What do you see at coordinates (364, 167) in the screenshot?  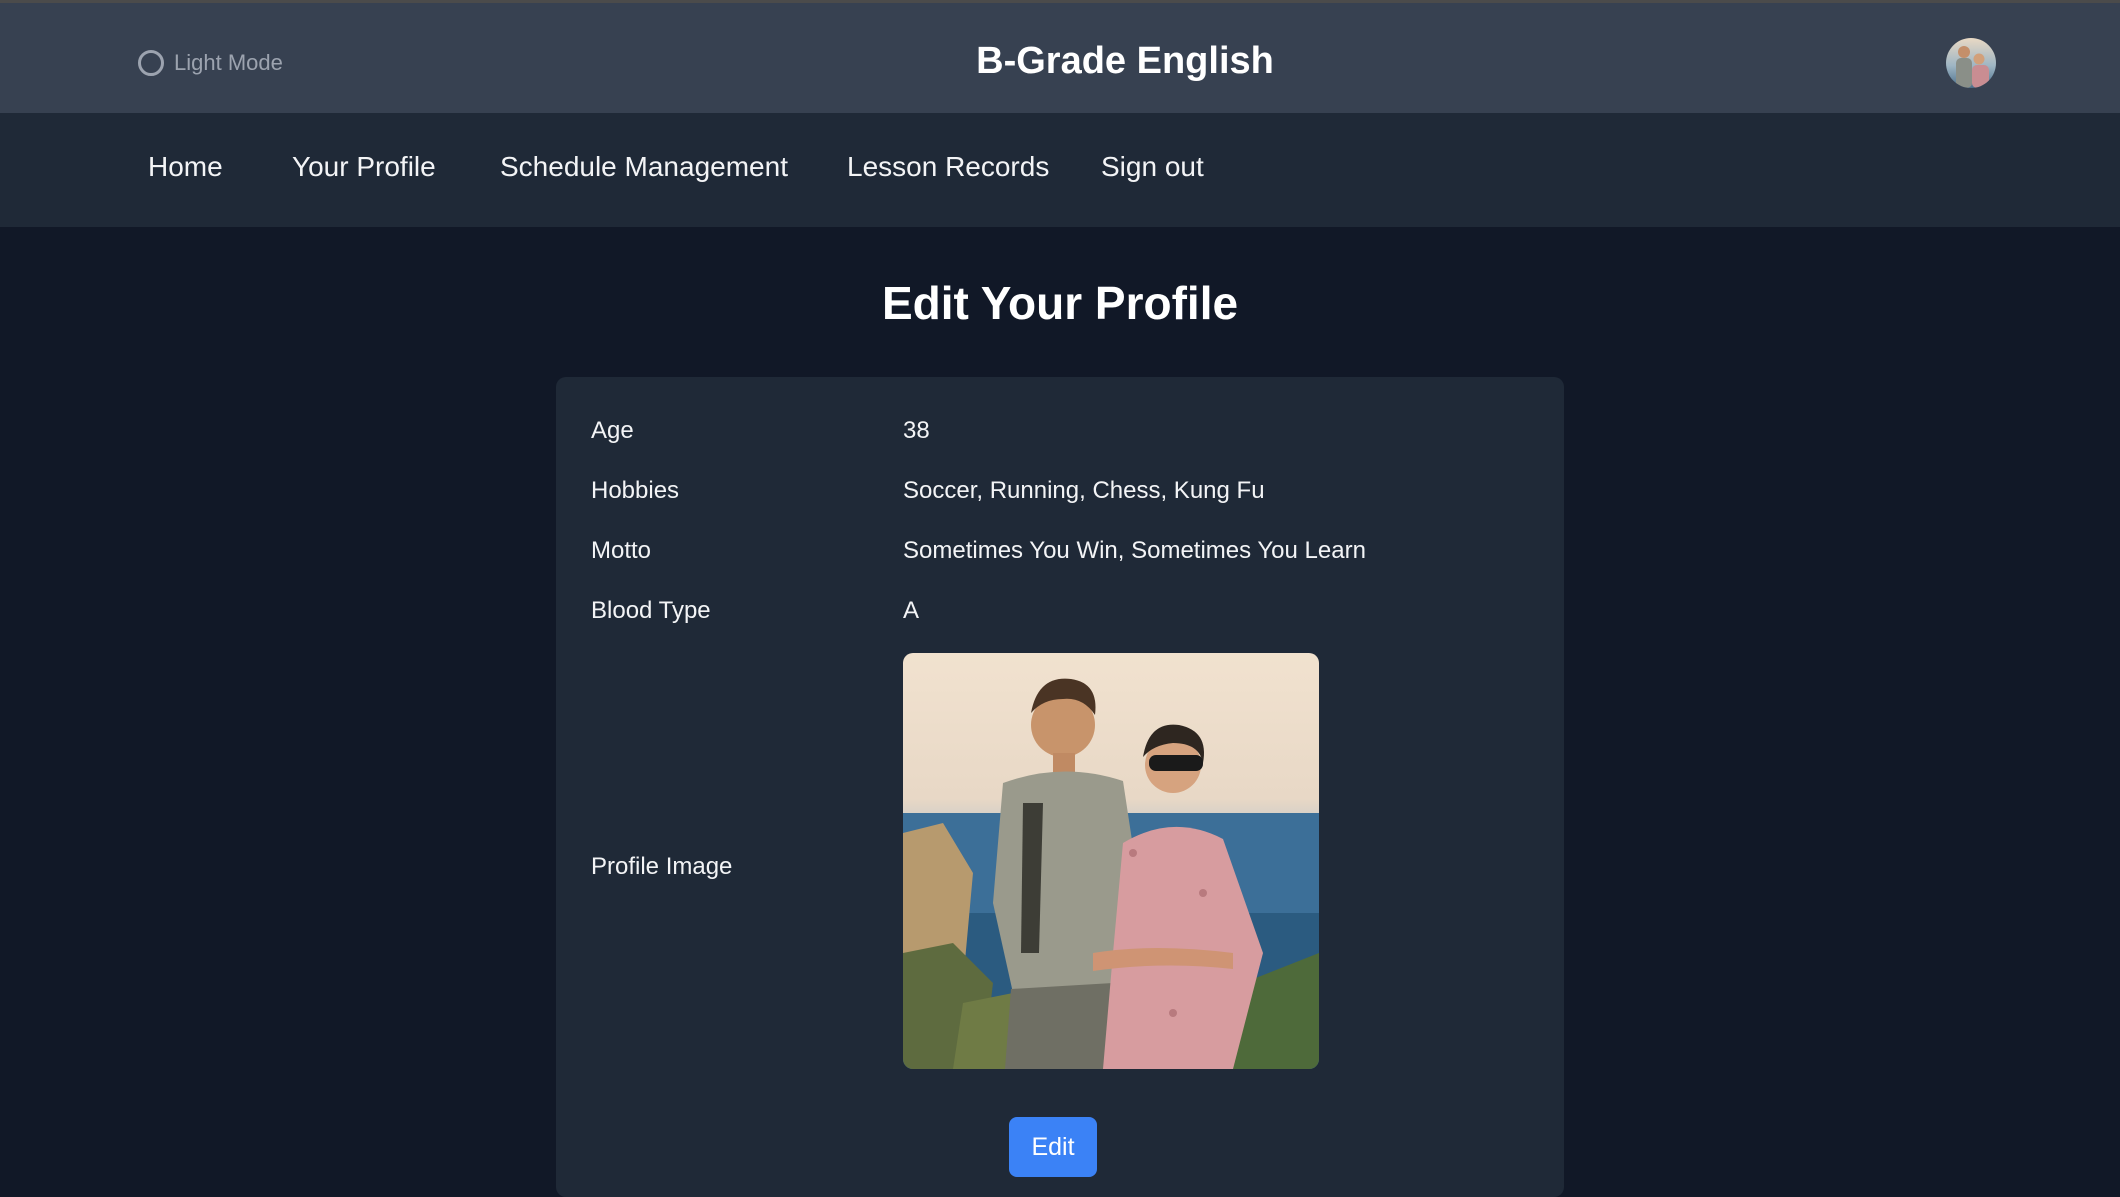 I see `nav-your-profile: Your Profile` at bounding box center [364, 167].